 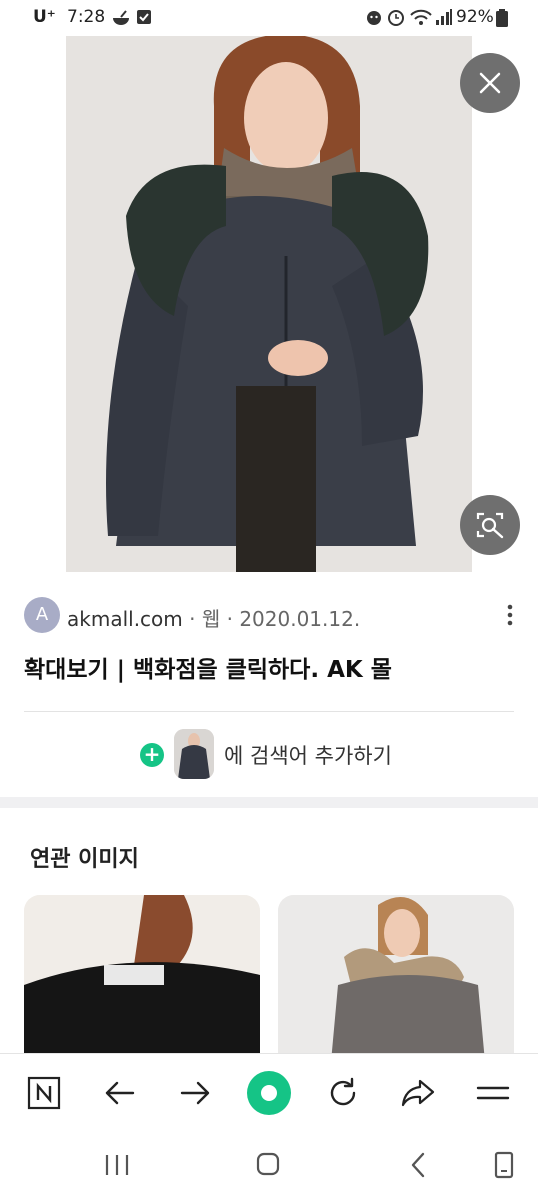 I want to click on recent-apps-icon, so click(x=117, y=1165).